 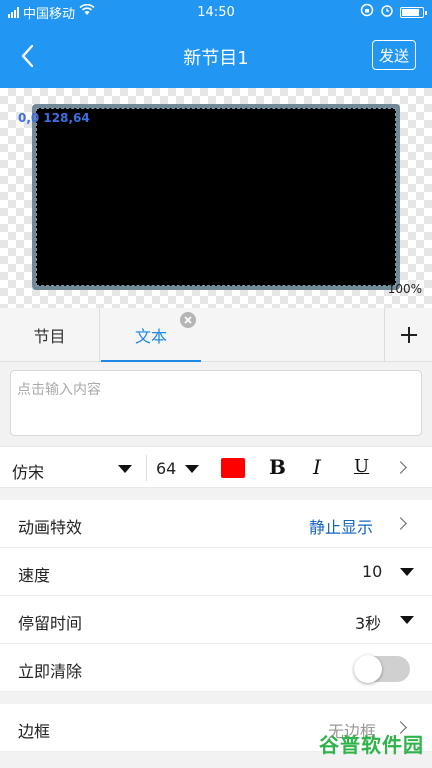 What do you see at coordinates (50, 671) in the screenshot?
I see `clear-immediately-label: 立即清除` at bounding box center [50, 671].